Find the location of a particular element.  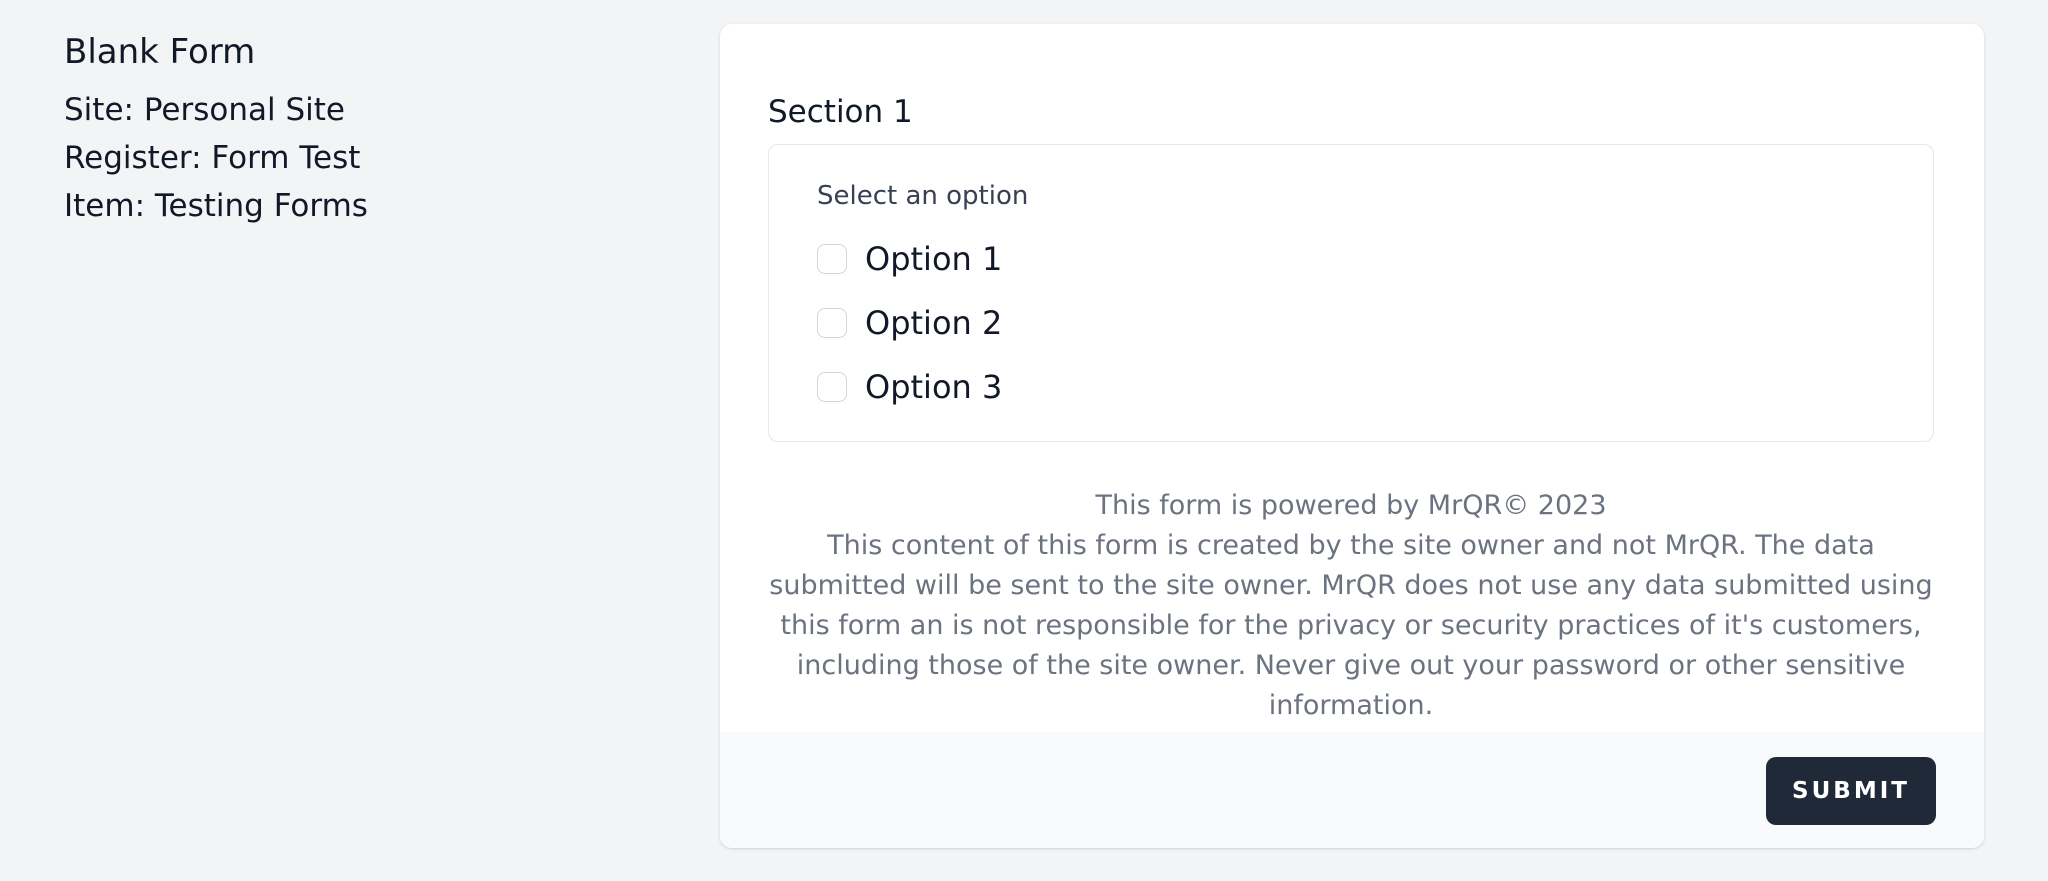

item-name: Item: Testing Forms is located at coordinates (216, 206).